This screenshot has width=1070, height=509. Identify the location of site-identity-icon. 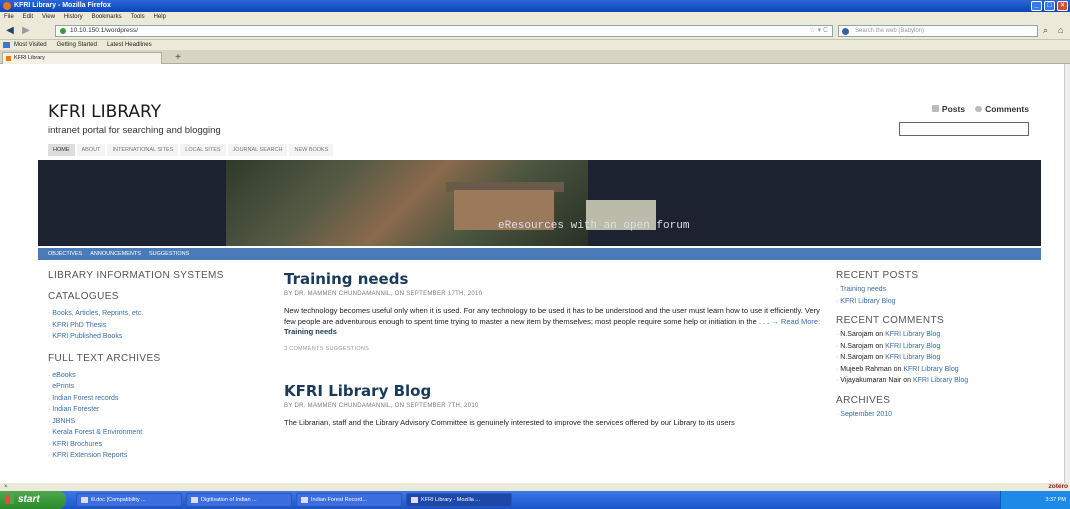
(63, 31).